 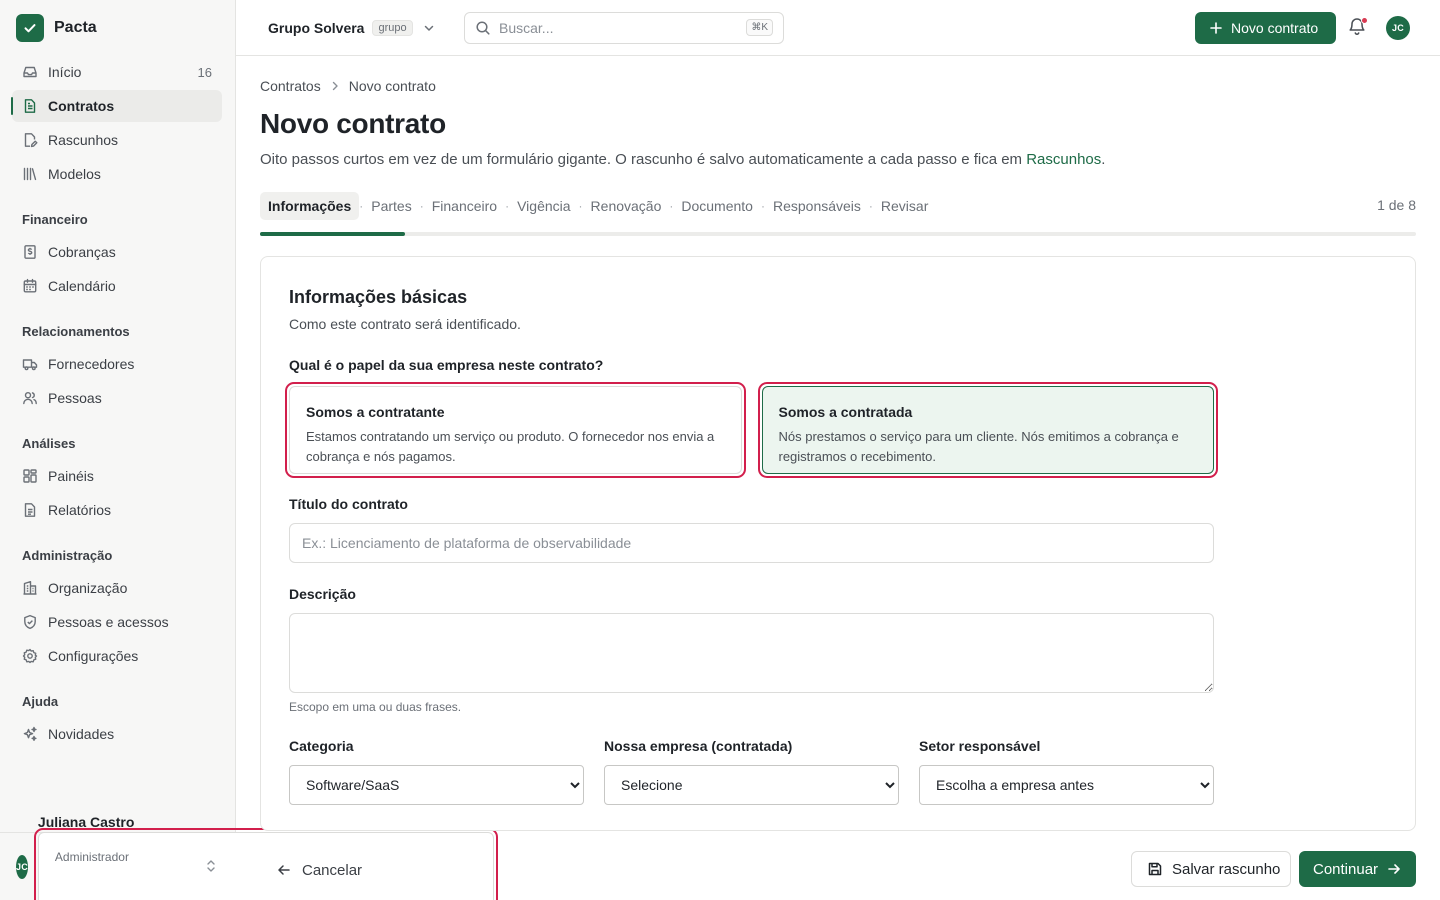 I want to click on org-name: Grupo Solvera, so click(x=316, y=28).